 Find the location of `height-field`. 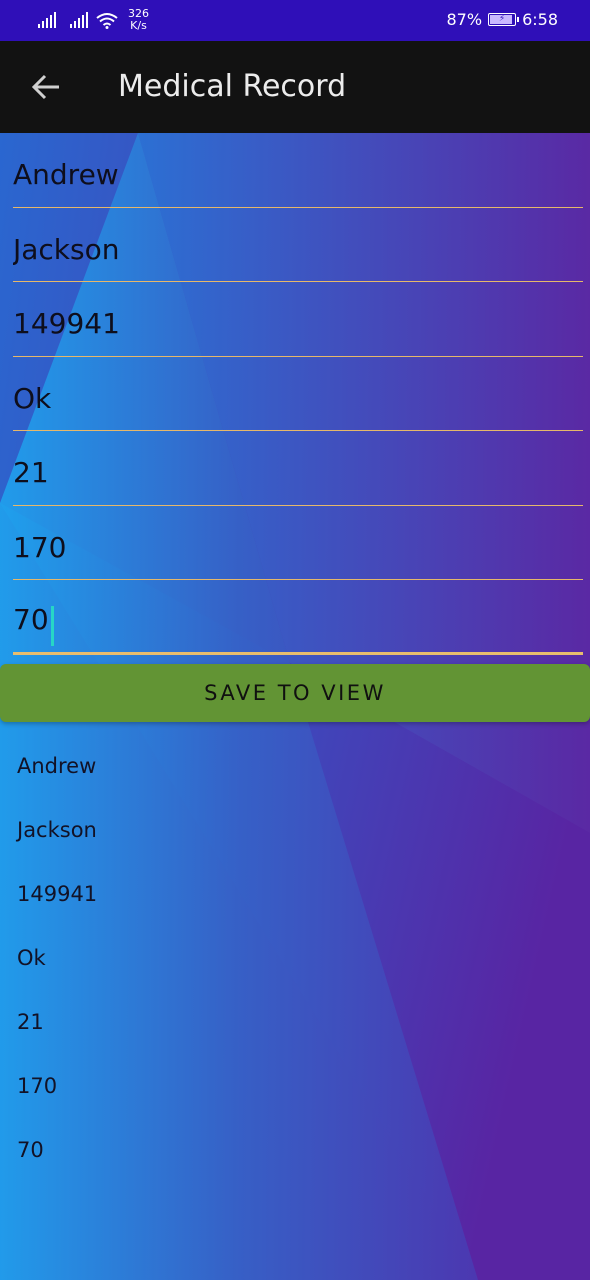

height-field is located at coordinates (298, 543).